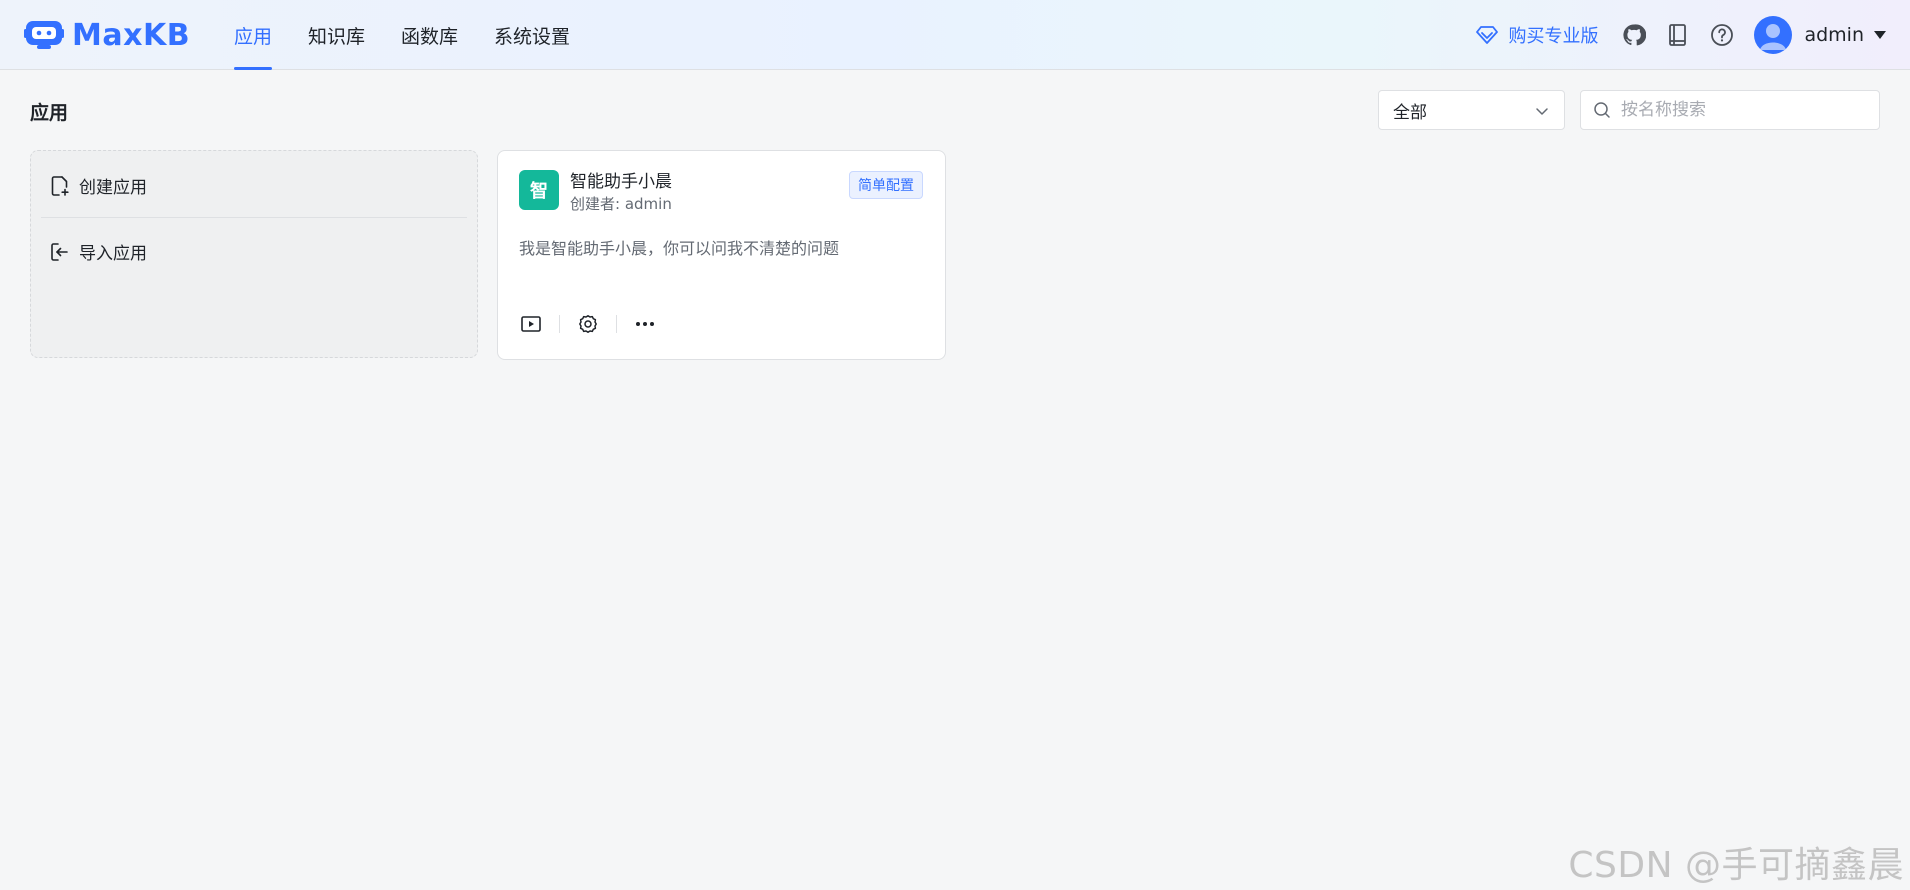 The width and height of the screenshot is (1910, 890). Describe the element at coordinates (1880, 35) in the screenshot. I see `caret-down-icon` at that location.